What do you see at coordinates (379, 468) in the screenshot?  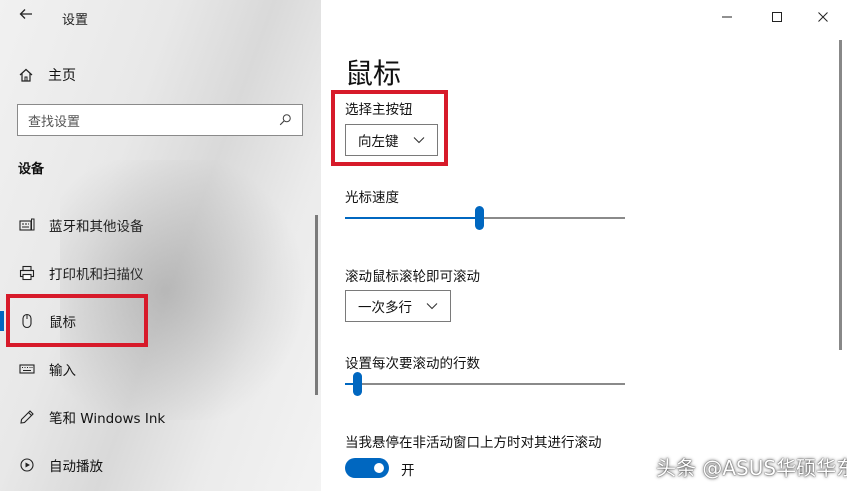 I see `toggle-knob` at bounding box center [379, 468].